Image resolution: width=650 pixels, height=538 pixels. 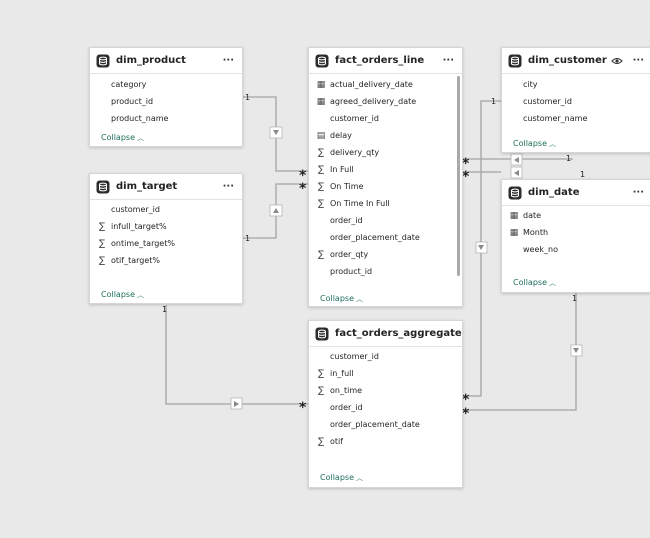 What do you see at coordinates (132, 101) in the screenshot?
I see `field-name: product_id` at bounding box center [132, 101].